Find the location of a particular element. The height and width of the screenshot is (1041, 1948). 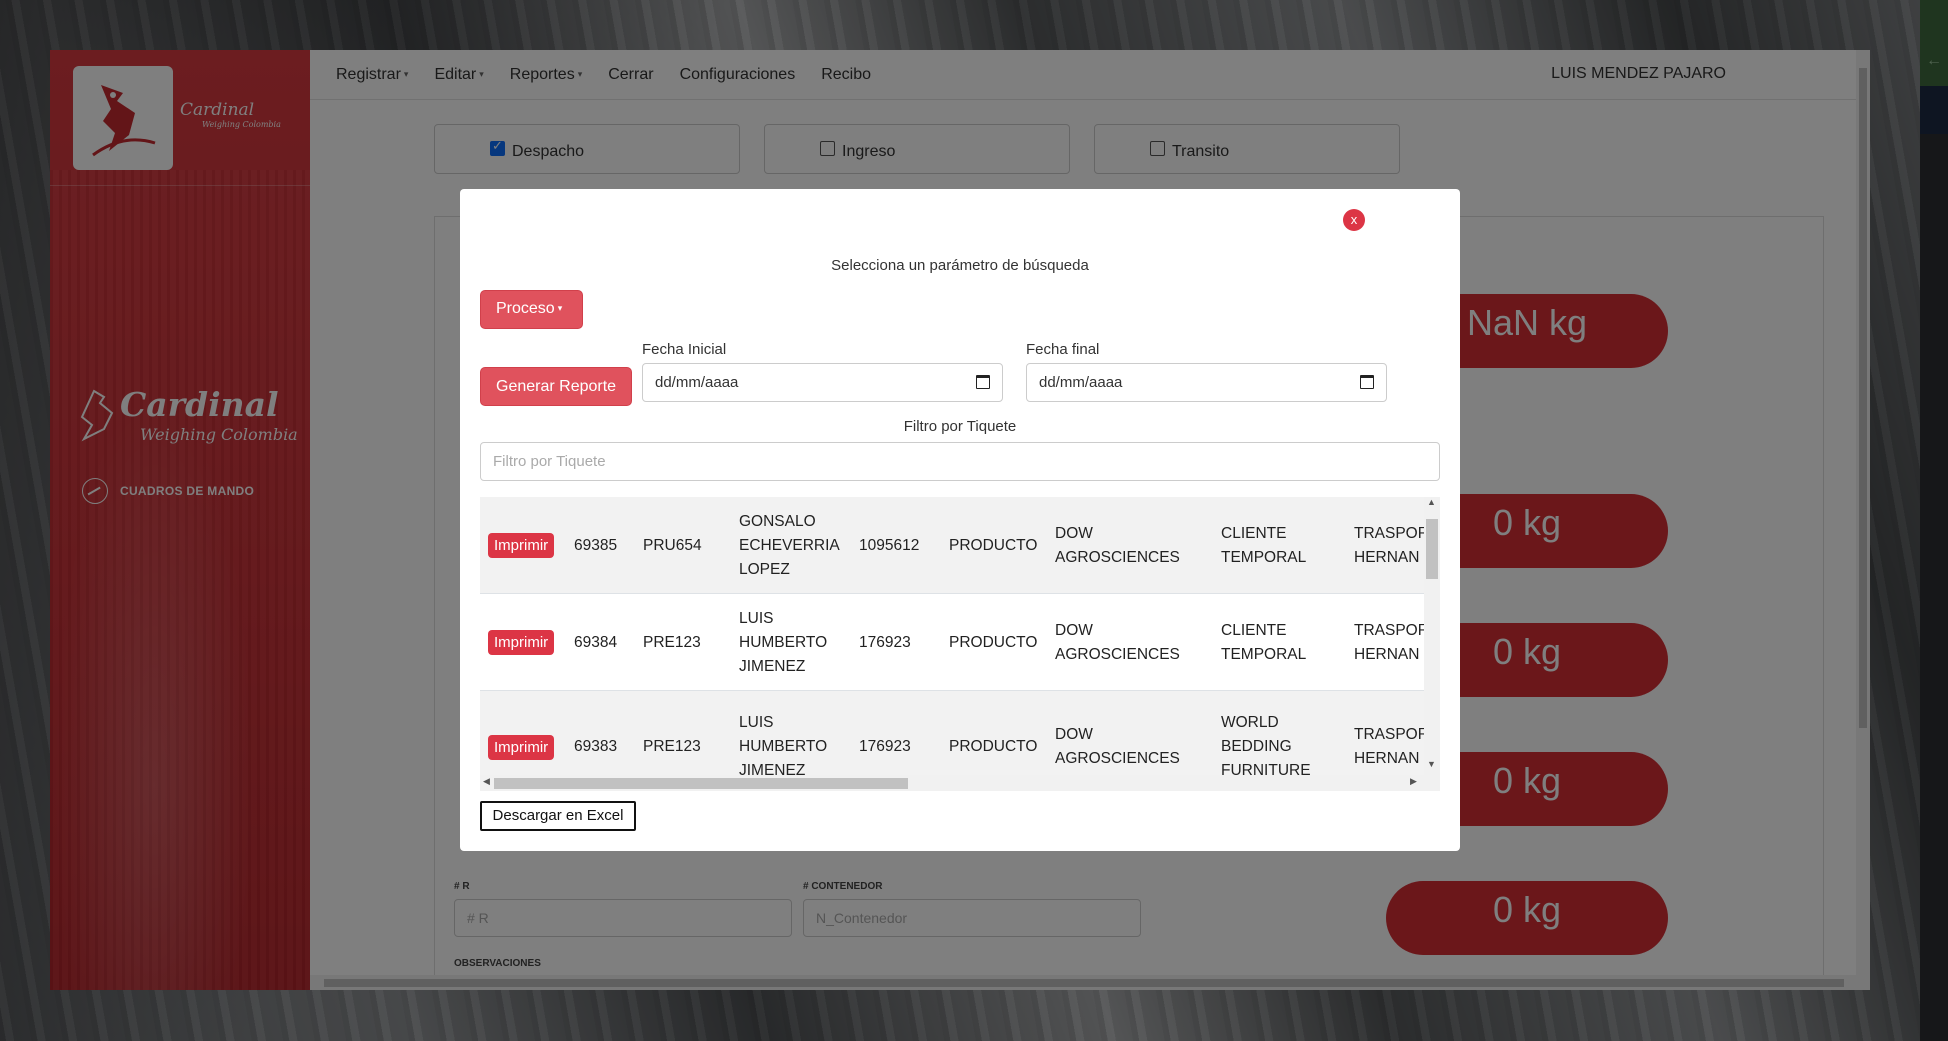

generar-reporte-button: Generar Reporte is located at coordinates (556, 386).